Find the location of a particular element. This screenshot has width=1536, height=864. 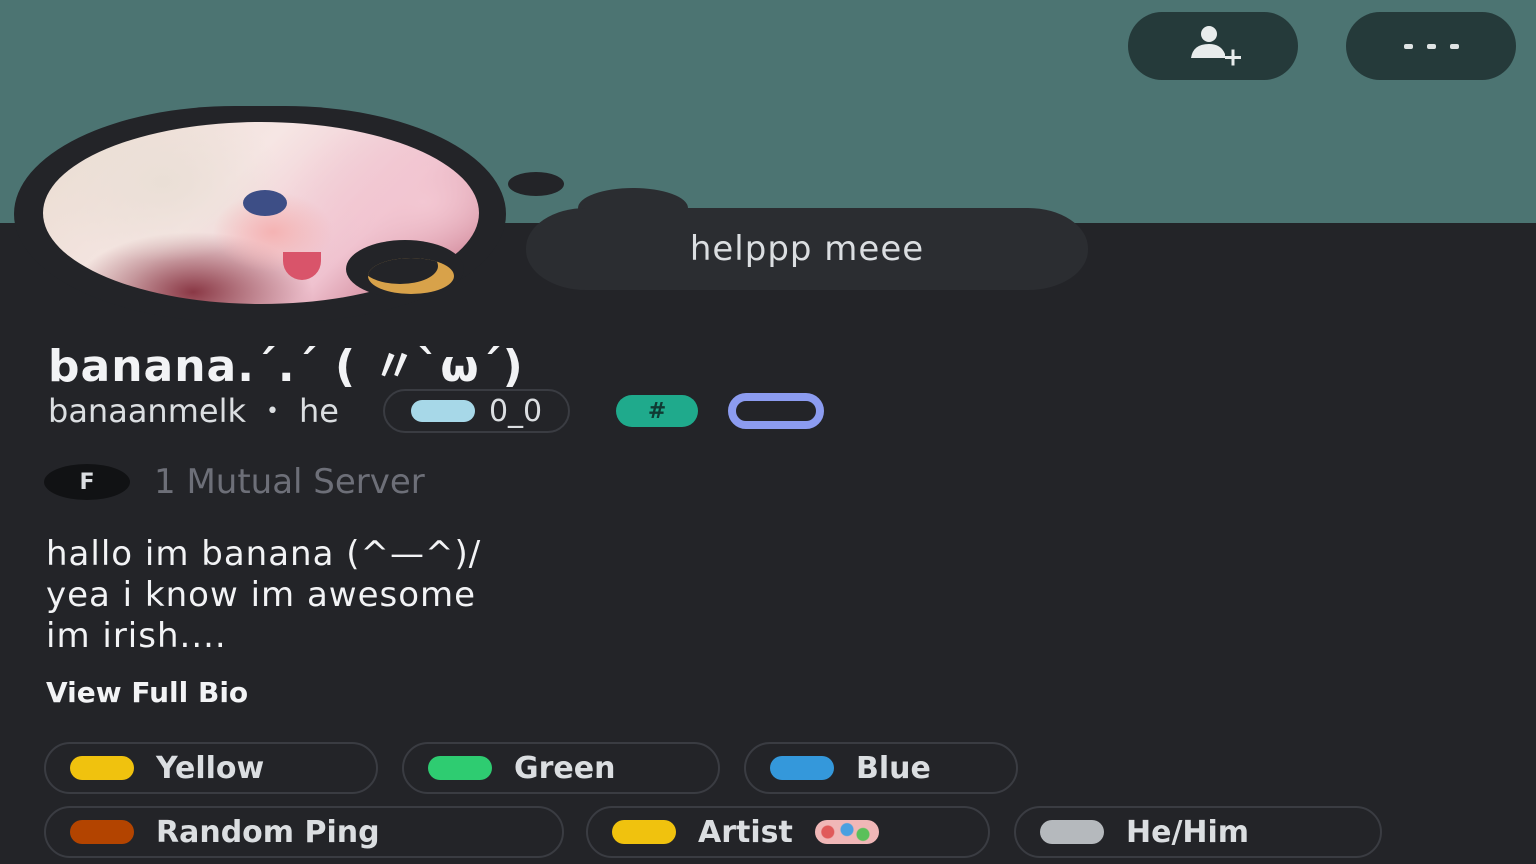

nitro-badge-icon is located at coordinates (776, 411).